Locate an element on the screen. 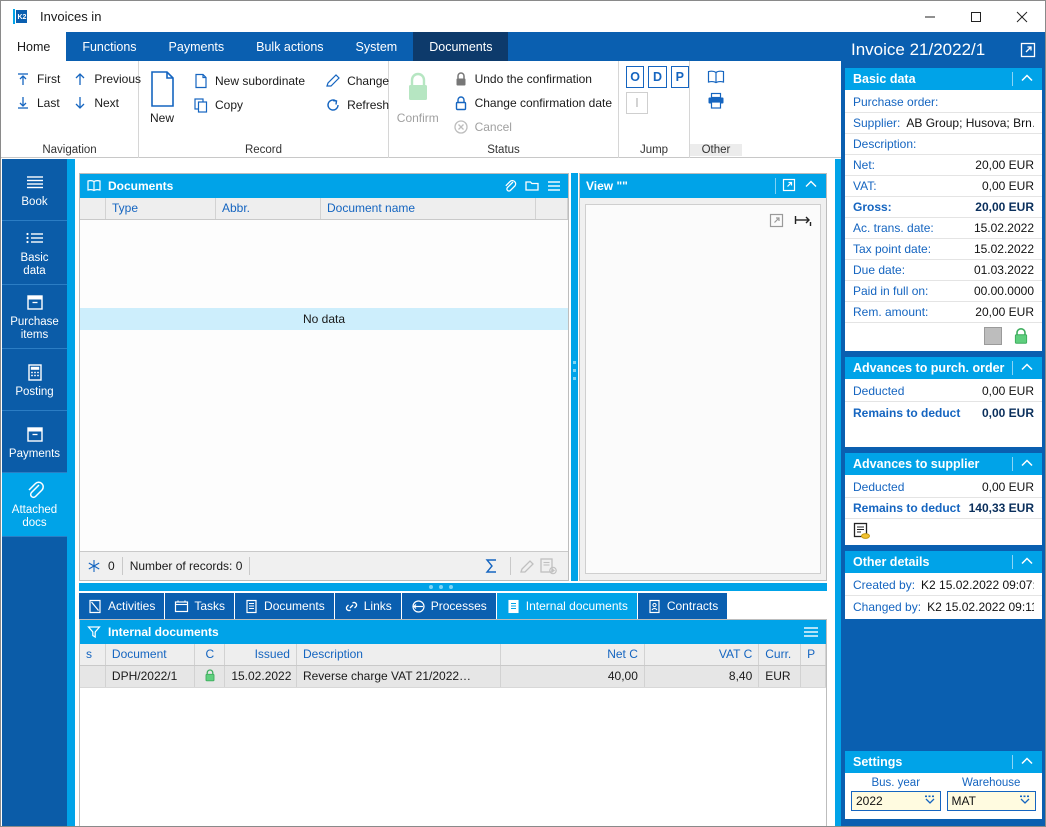 The image size is (1046, 827). sidebar-item-payments: Payments is located at coordinates (34, 442).